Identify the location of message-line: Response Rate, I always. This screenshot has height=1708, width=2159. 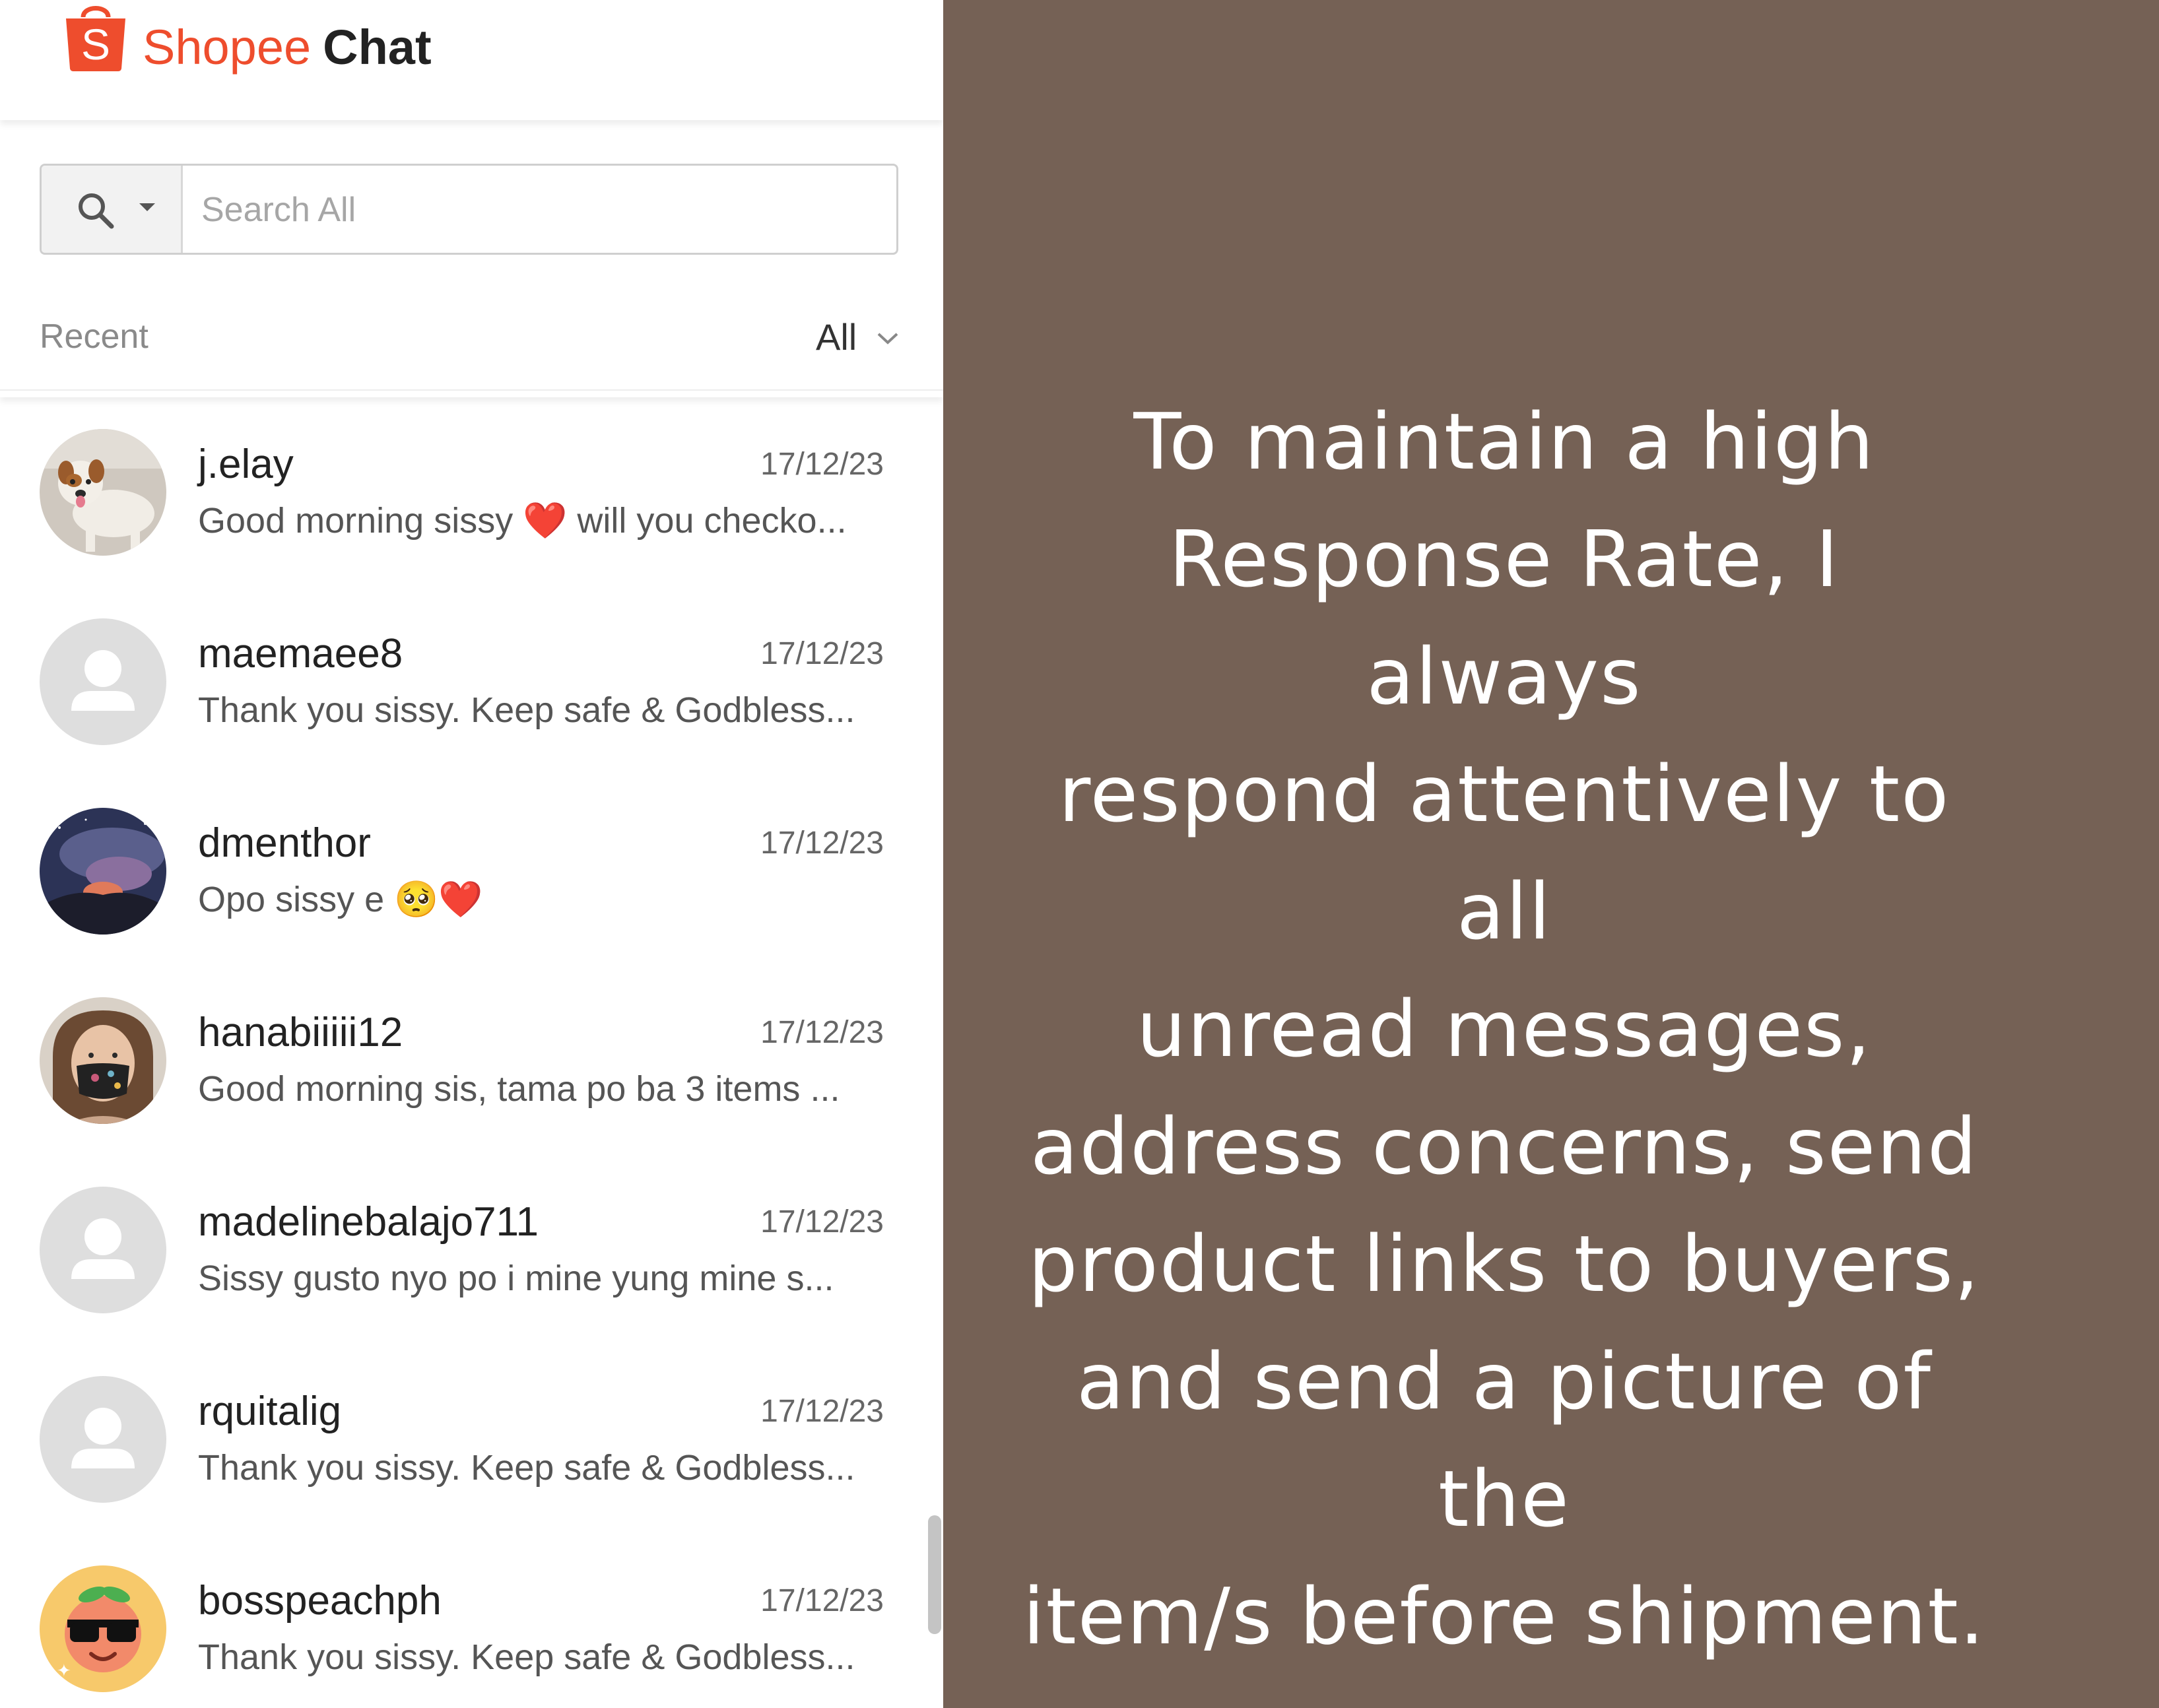
(1504, 617).